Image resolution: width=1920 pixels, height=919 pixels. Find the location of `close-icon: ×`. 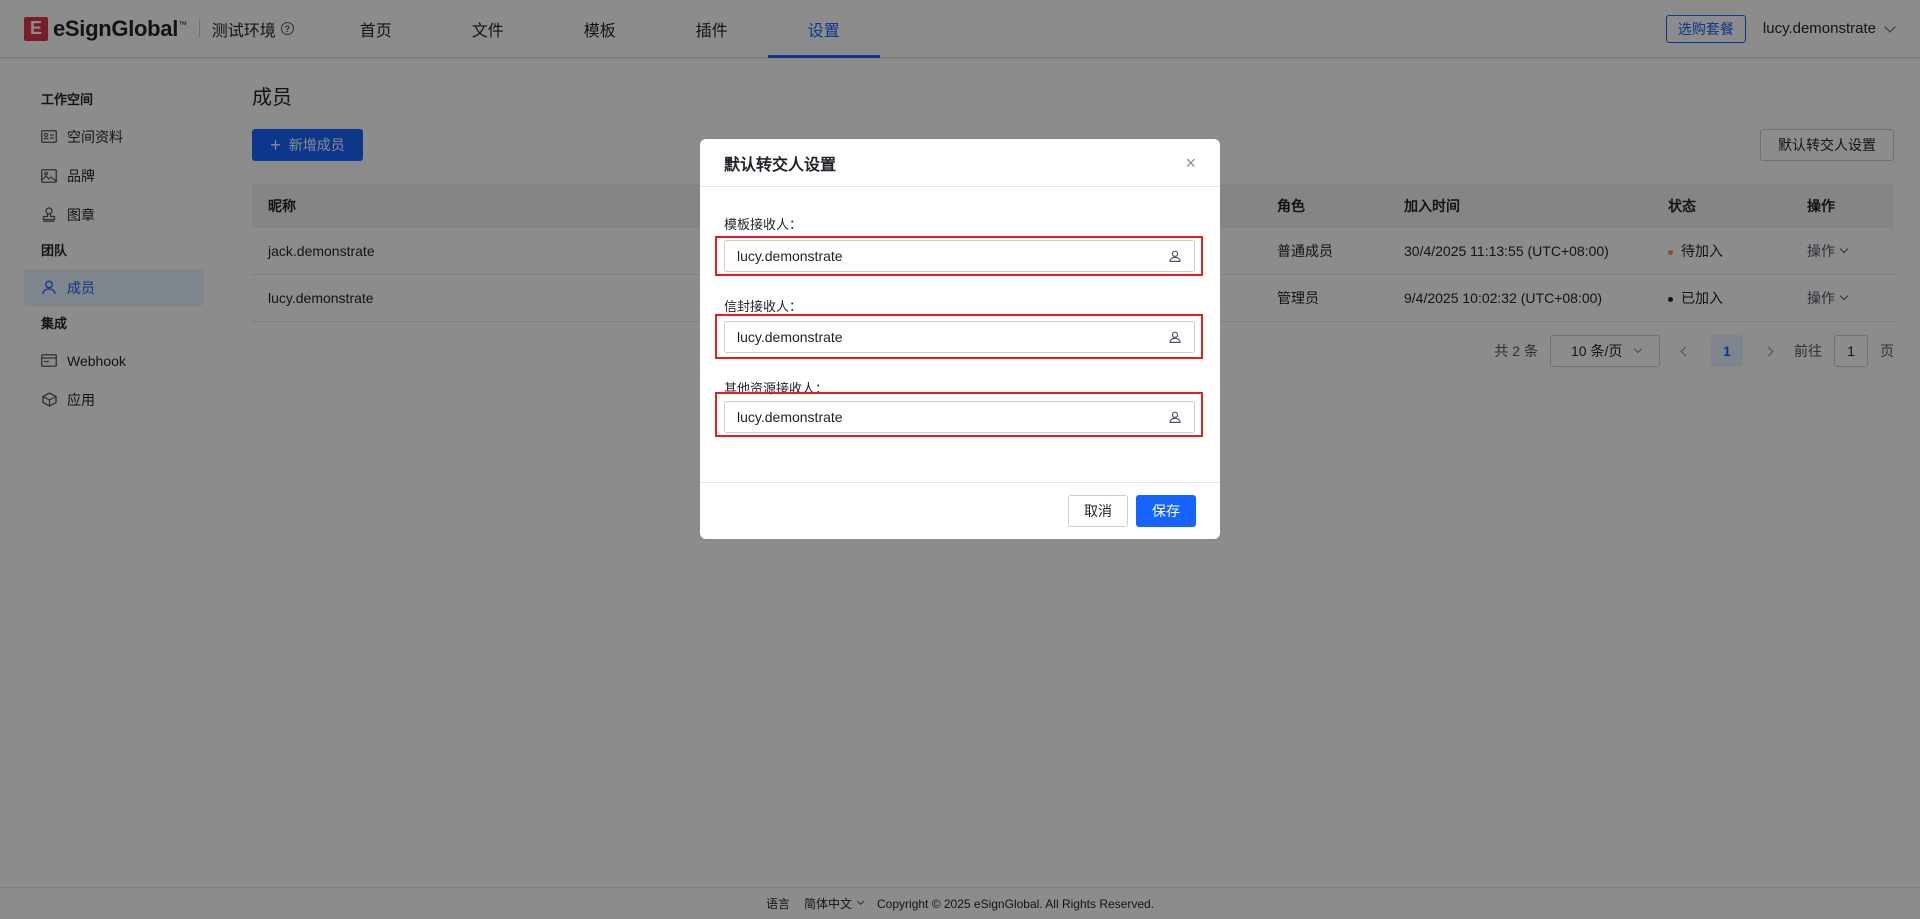

close-icon: × is located at coordinates (1190, 163).